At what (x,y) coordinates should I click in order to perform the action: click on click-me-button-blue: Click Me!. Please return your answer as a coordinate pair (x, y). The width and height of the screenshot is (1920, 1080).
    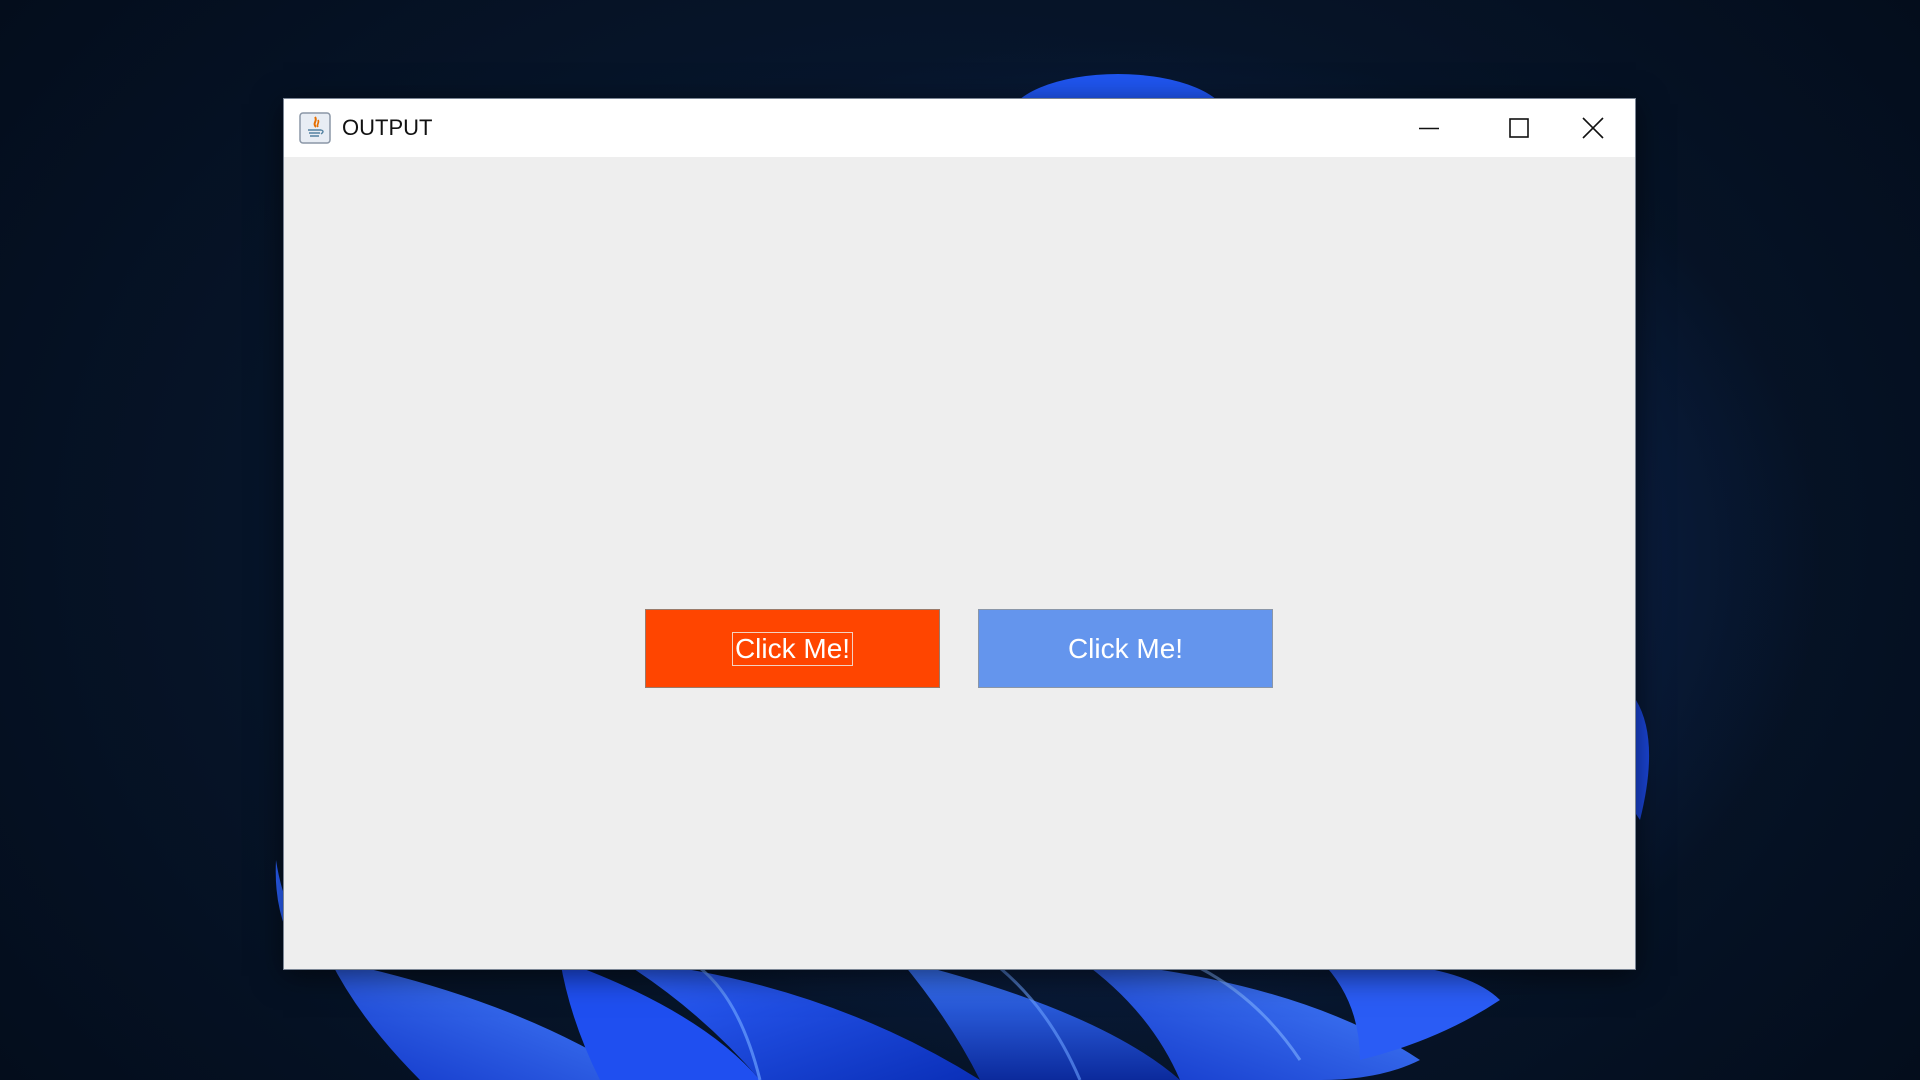
    Looking at the image, I should click on (1125, 648).